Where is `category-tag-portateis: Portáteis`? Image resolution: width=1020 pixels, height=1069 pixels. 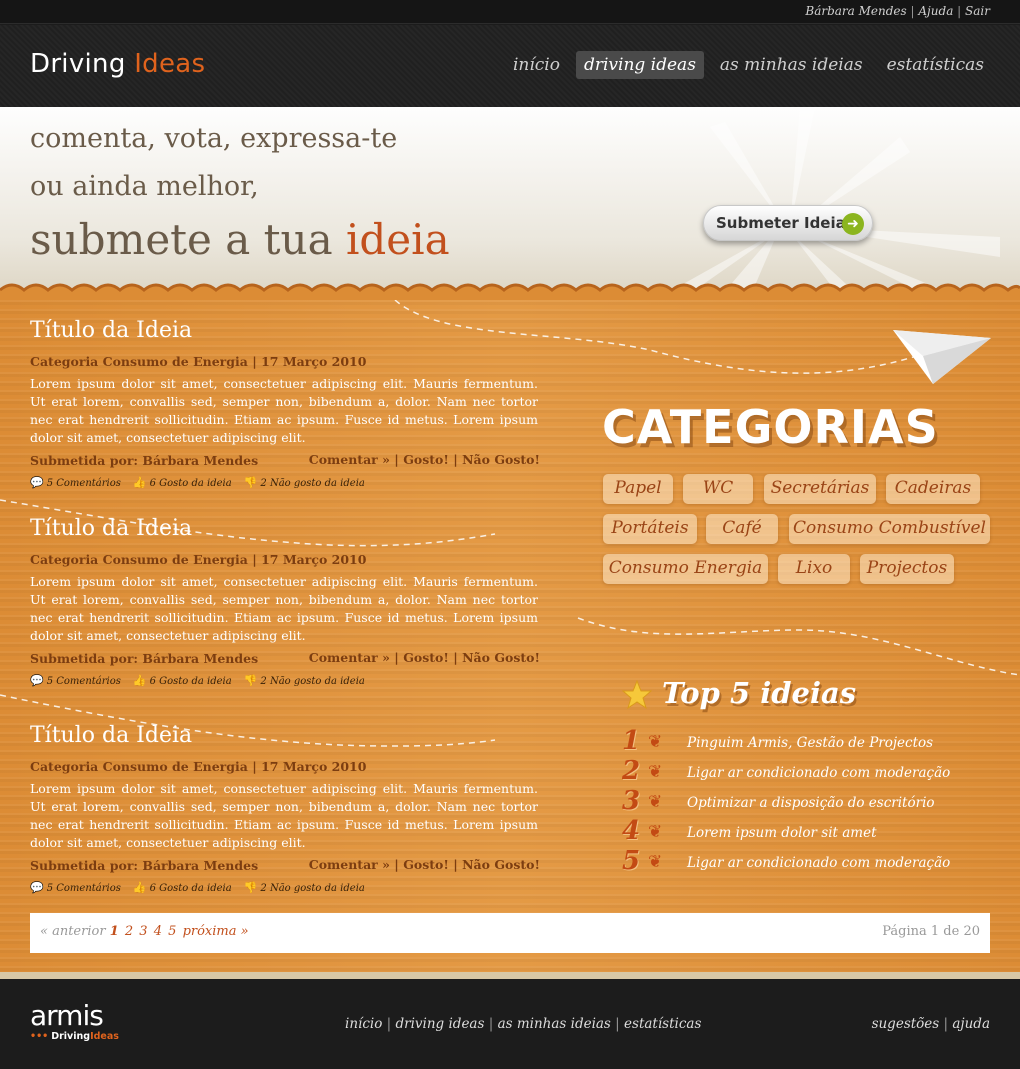
category-tag-portateis: Portáteis is located at coordinates (650, 529).